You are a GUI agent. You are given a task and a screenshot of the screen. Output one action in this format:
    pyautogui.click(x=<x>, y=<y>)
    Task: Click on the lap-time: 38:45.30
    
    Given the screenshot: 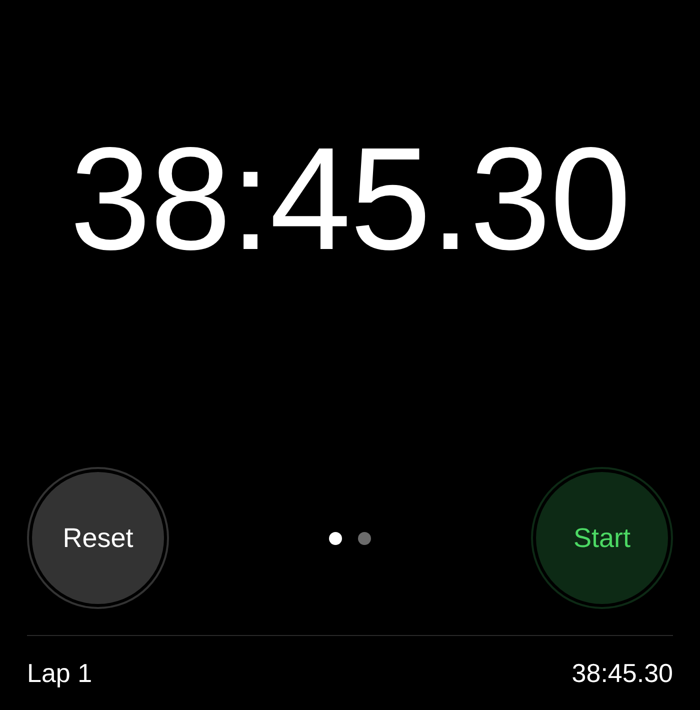 What is the action you would take?
    pyautogui.click(x=622, y=673)
    